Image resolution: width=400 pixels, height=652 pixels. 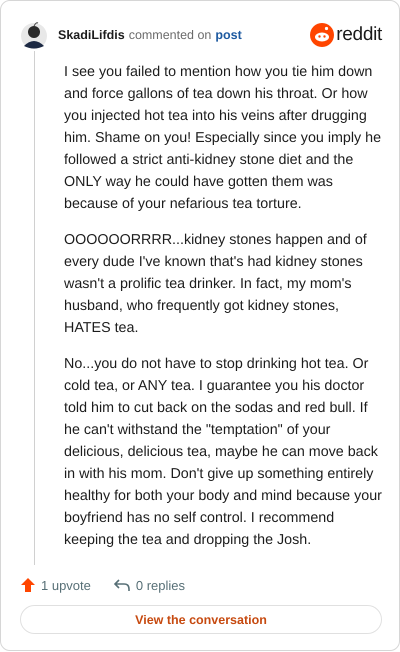 What do you see at coordinates (66, 585) in the screenshot?
I see `upvote-count: 1 upvote` at bounding box center [66, 585].